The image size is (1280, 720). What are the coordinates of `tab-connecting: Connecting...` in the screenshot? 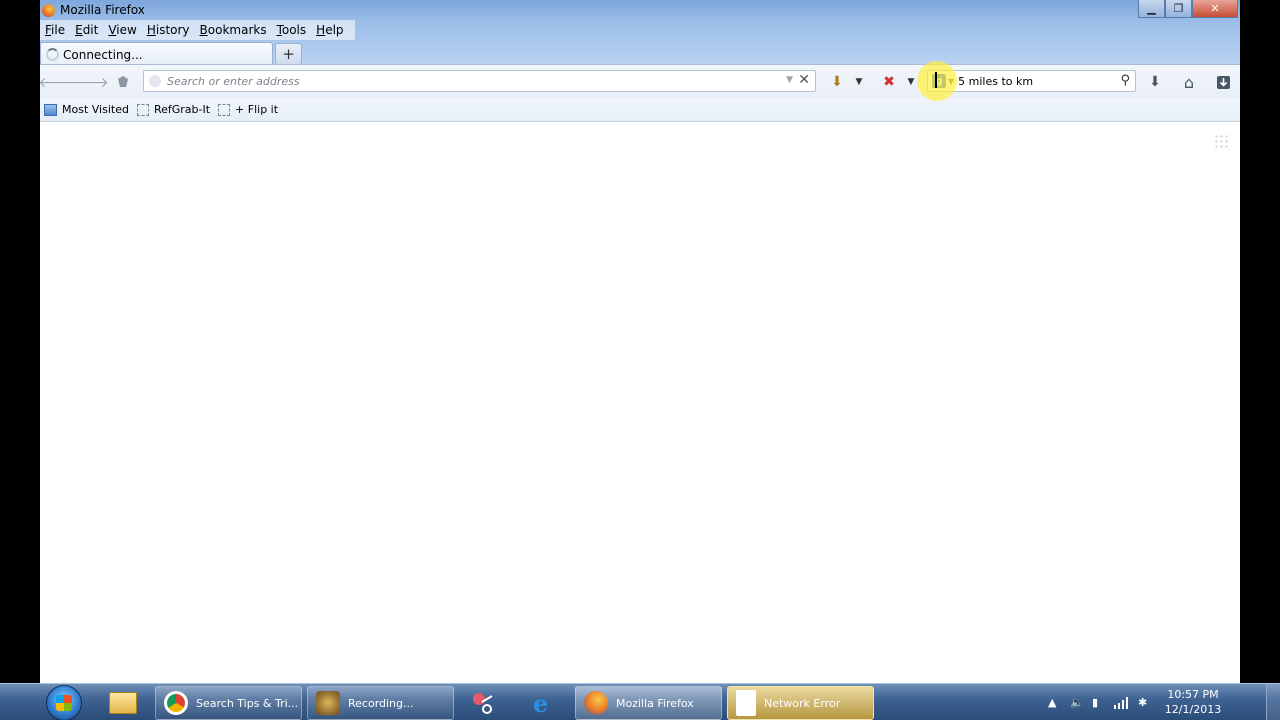 It's located at (156, 54).